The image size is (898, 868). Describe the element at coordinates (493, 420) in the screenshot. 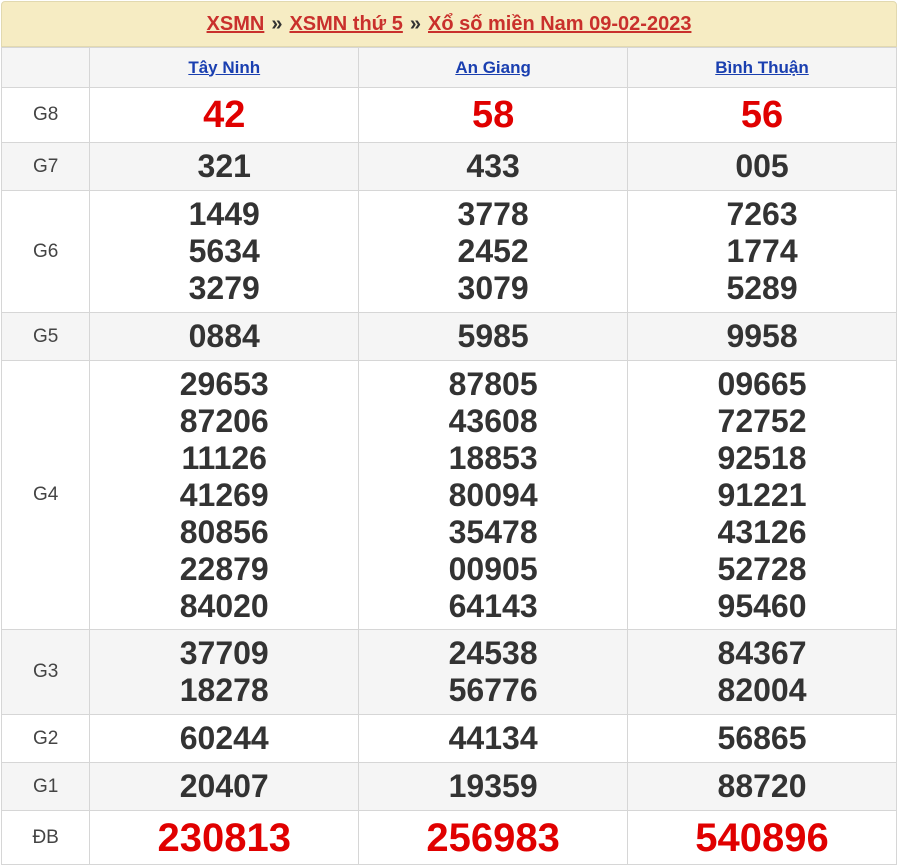

I see `prize-number: 43608` at that location.